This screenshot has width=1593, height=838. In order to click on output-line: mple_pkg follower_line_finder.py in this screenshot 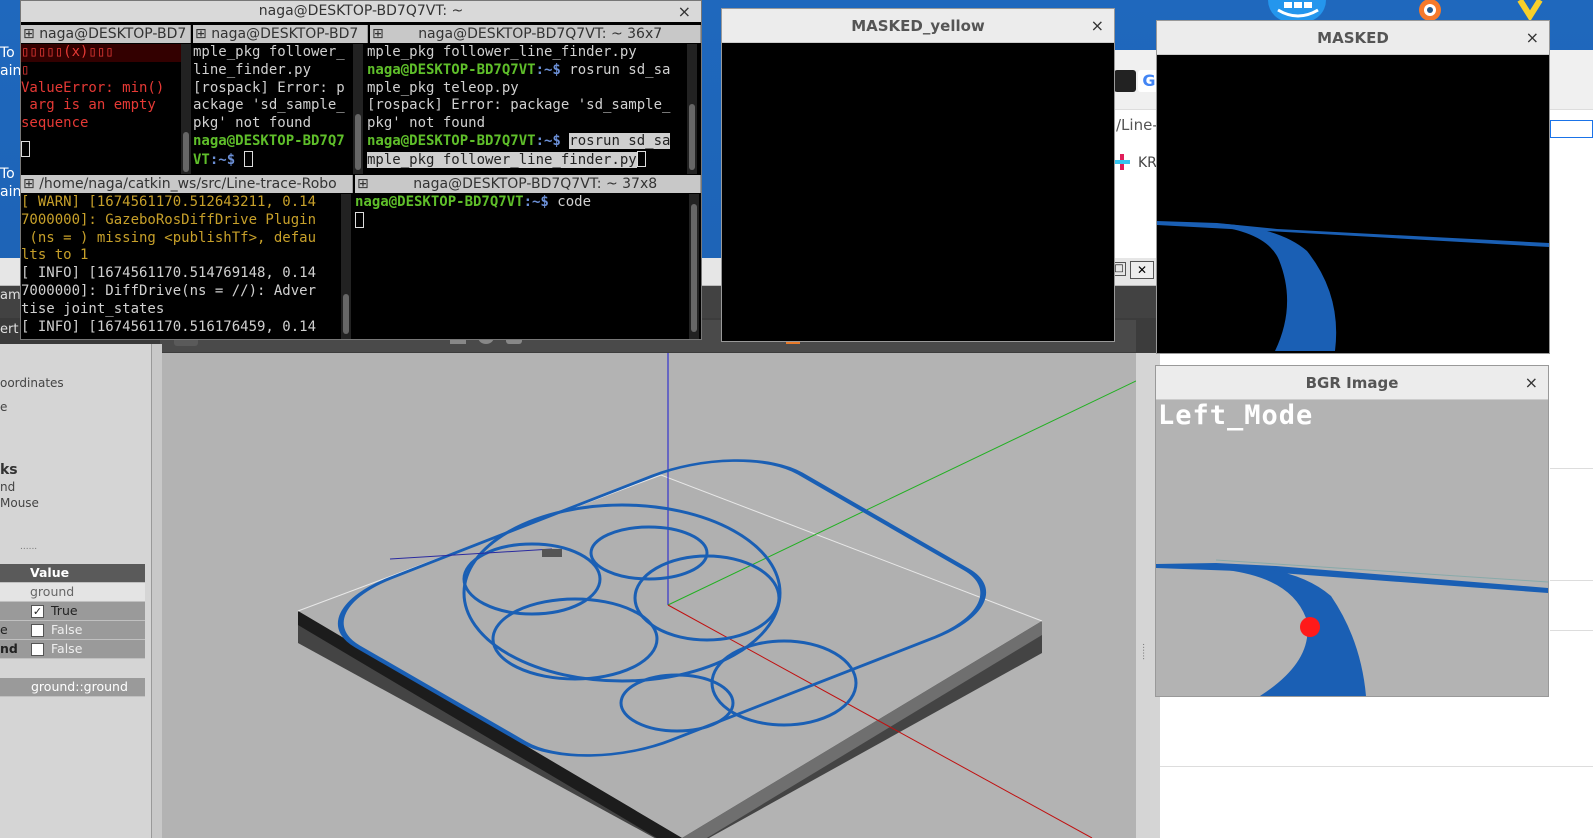, I will do `click(502, 52)`.